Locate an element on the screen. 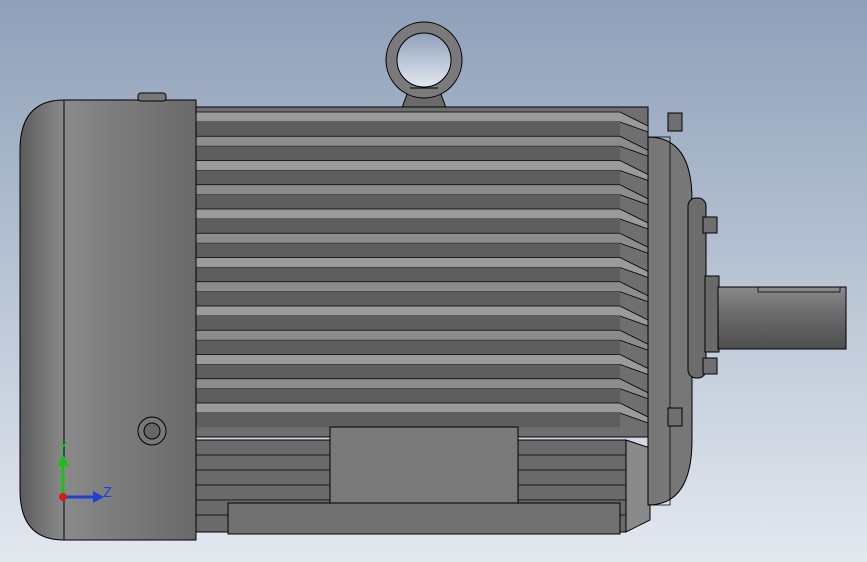  base-plate is located at coordinates (424, 518).